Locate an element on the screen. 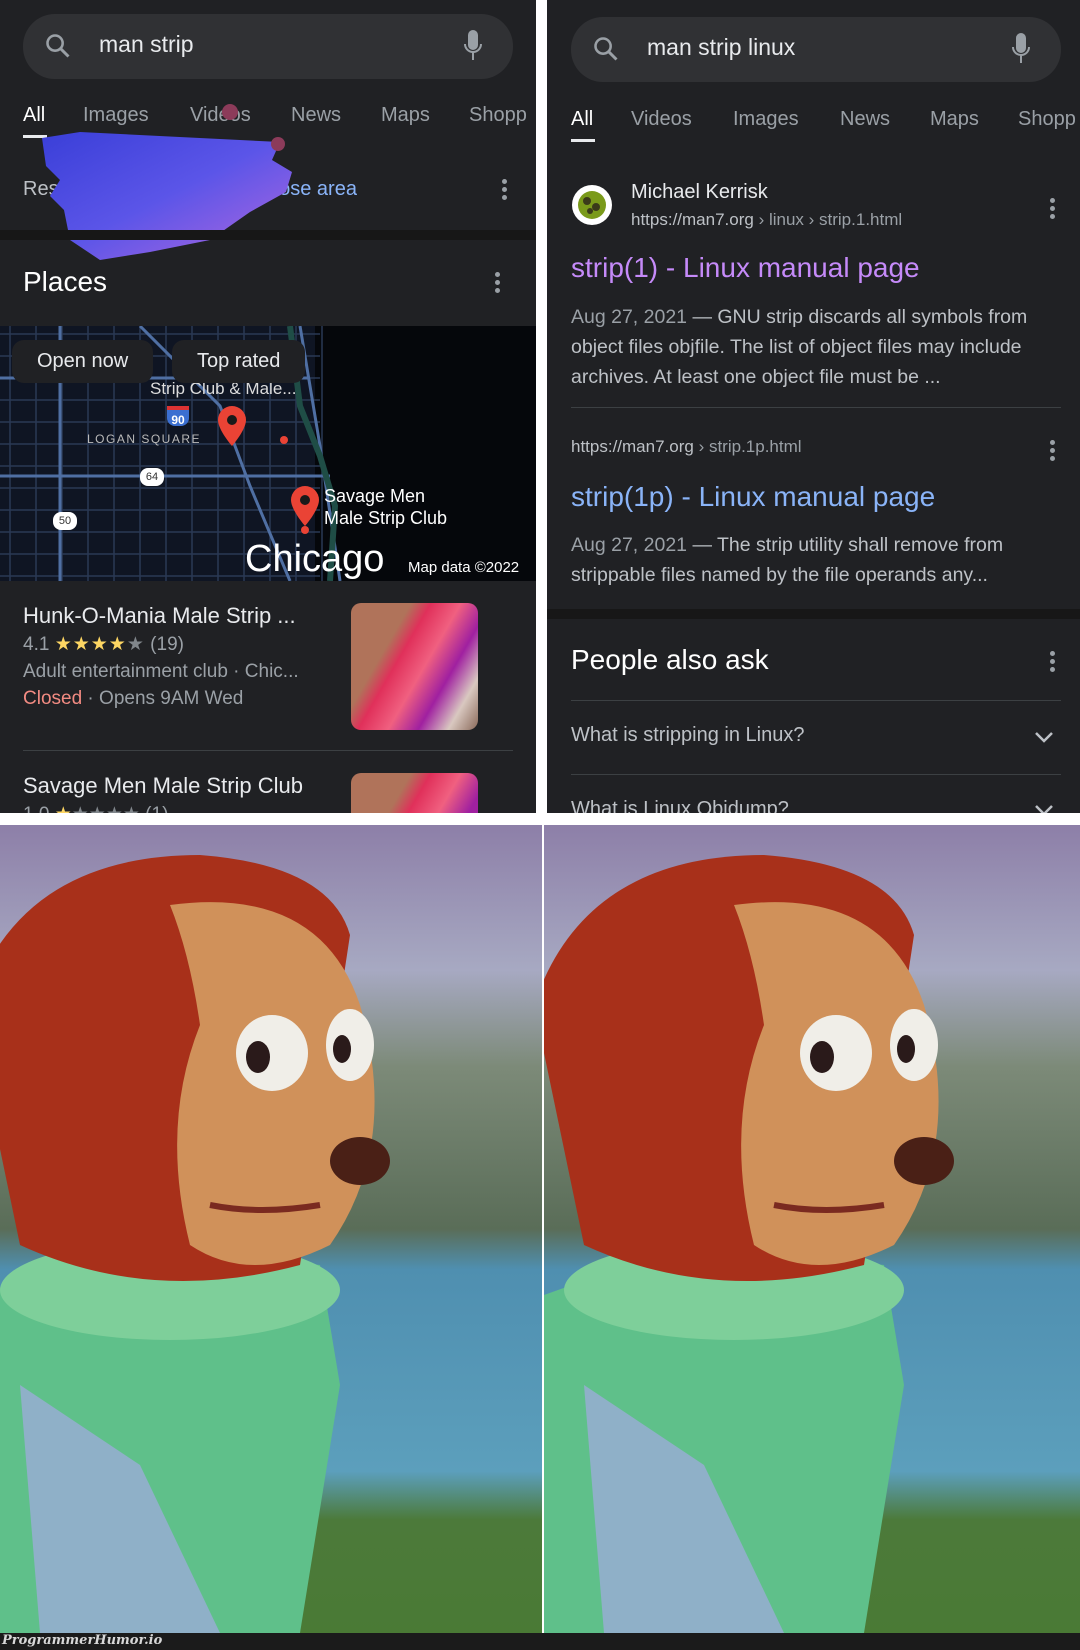 This screenshot has width=1080, height=1650. places-more-icon is located at coordinates (498, 283).